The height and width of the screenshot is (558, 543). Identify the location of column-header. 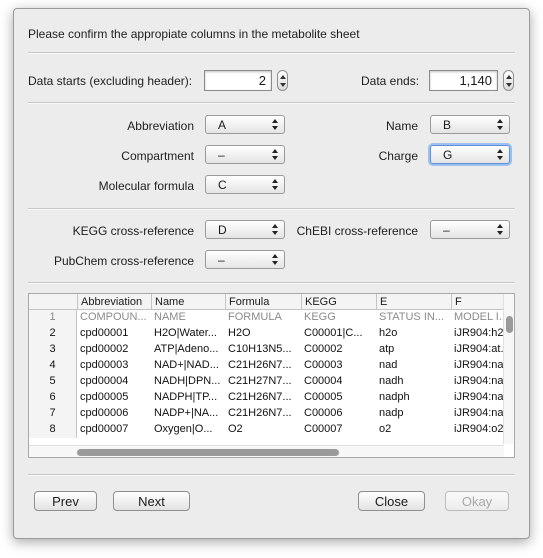
(53, 301).